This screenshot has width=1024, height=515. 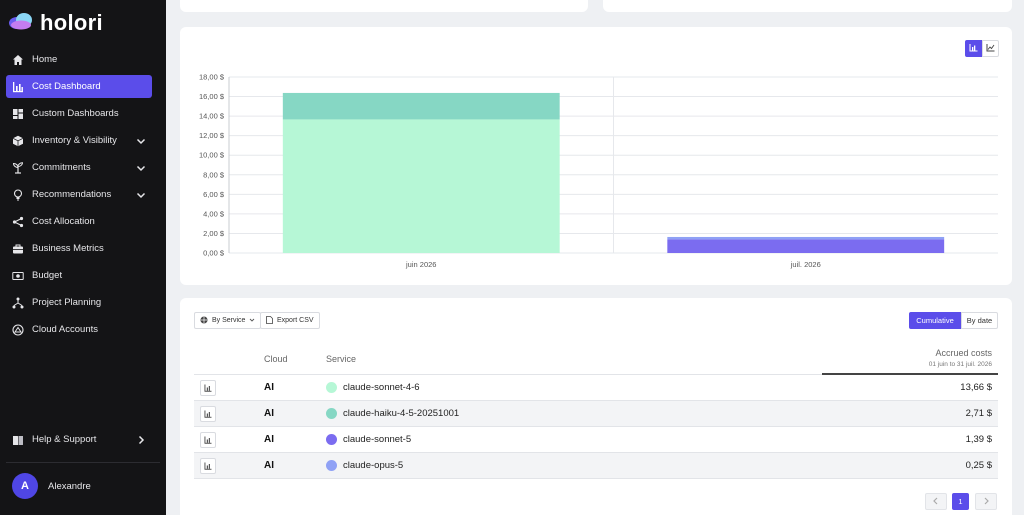 I want to click on y-tick-label: 2,00 $, so click(x=214, y=233).